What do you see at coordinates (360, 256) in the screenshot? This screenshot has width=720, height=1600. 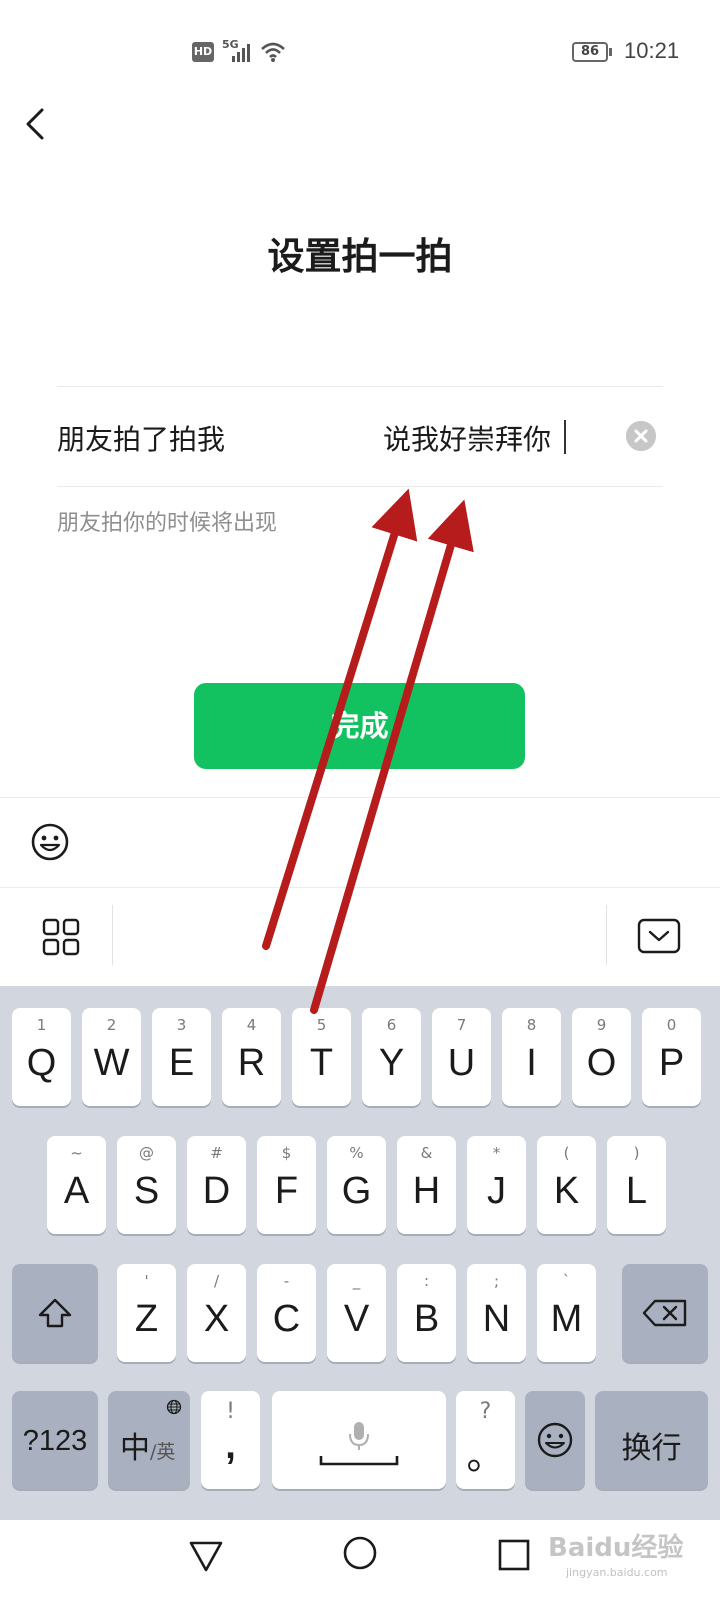 I see `page-title: 设置拍一拍` at bounding box center [360, 256].